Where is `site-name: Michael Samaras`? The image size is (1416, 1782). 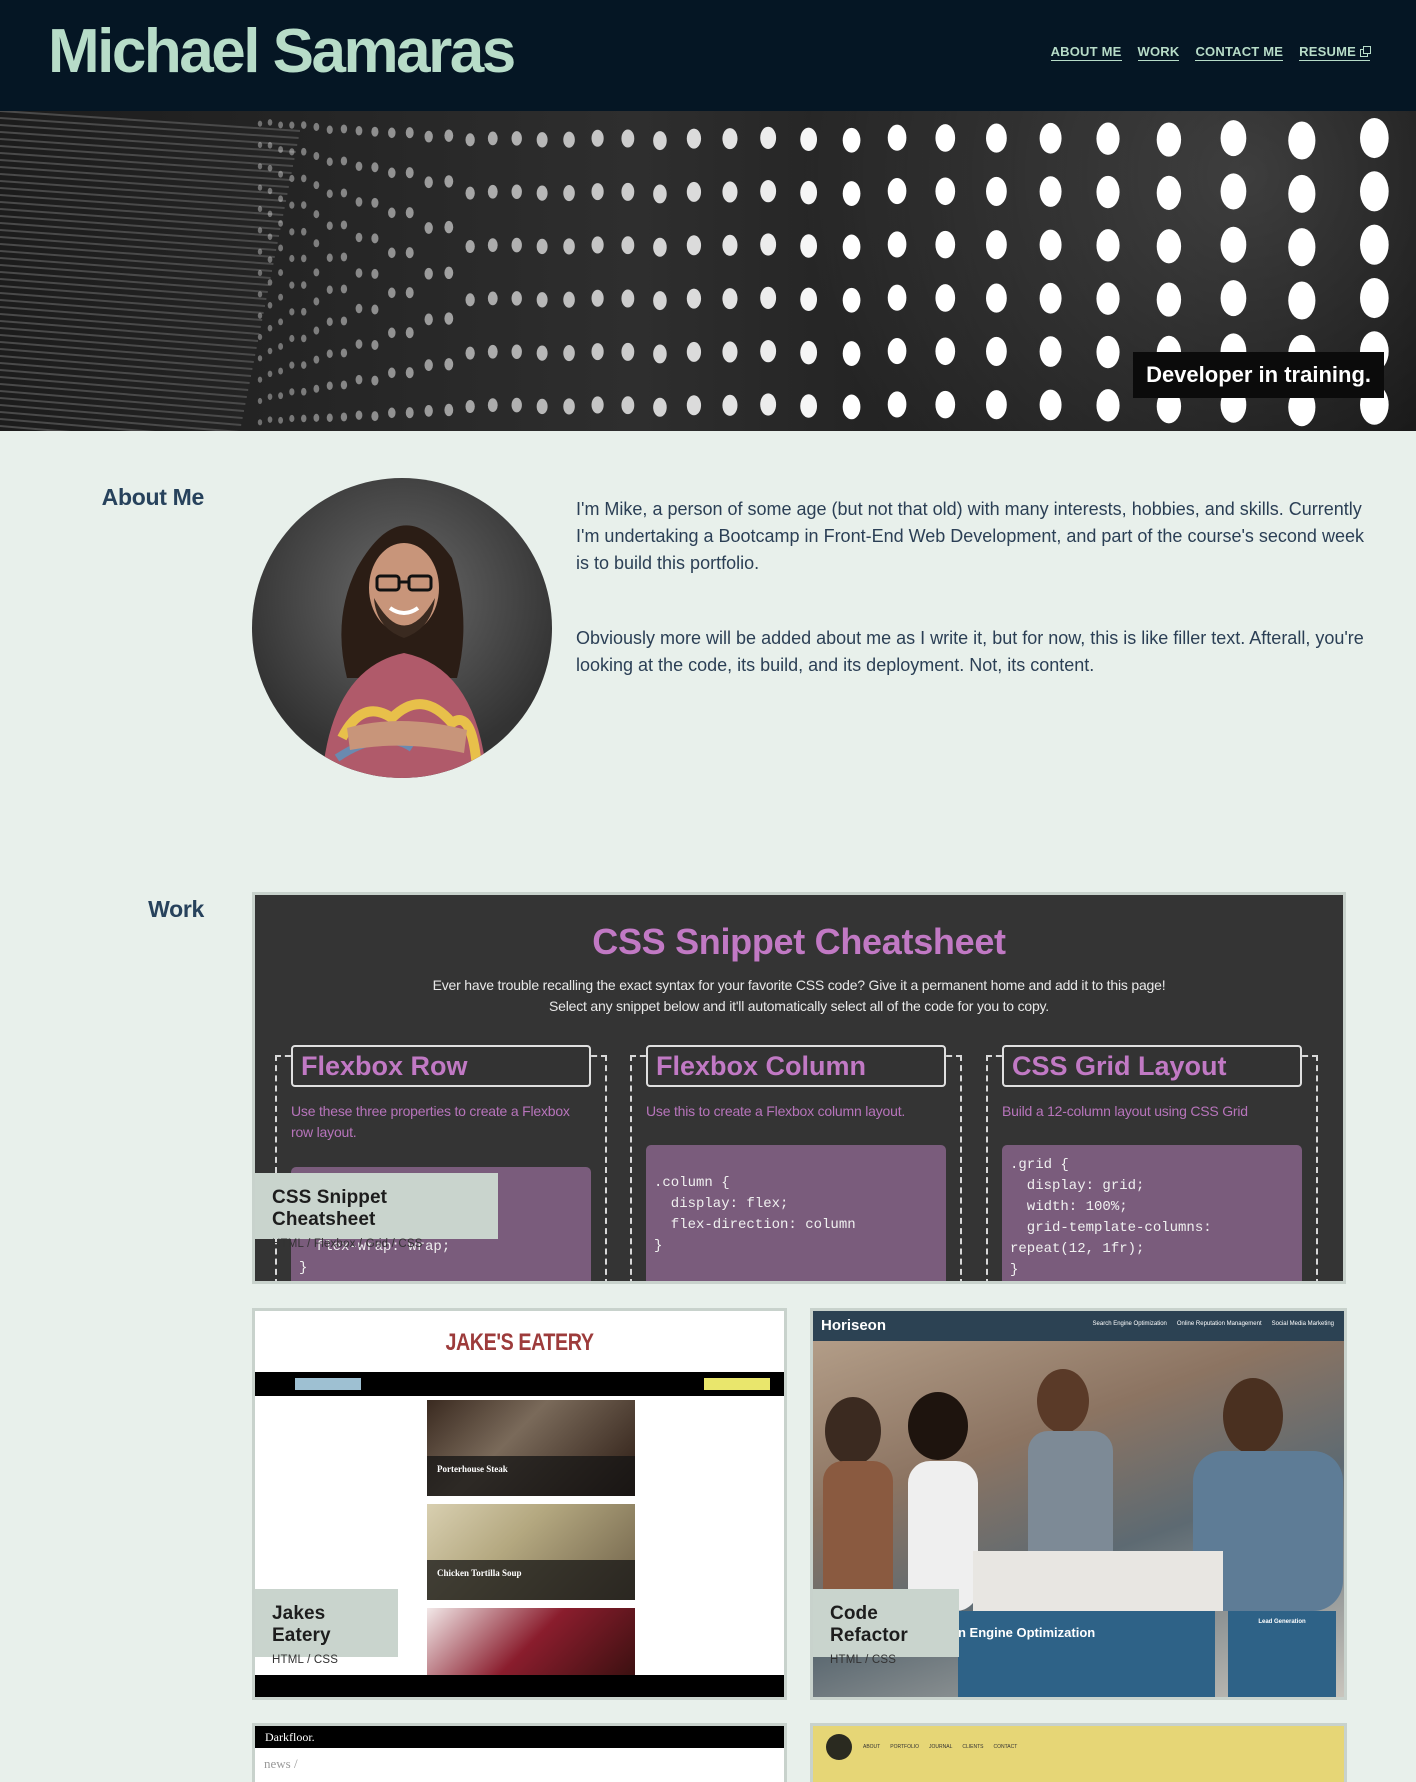 site-name: Michael Samaras is located at coordinates (282, 51).